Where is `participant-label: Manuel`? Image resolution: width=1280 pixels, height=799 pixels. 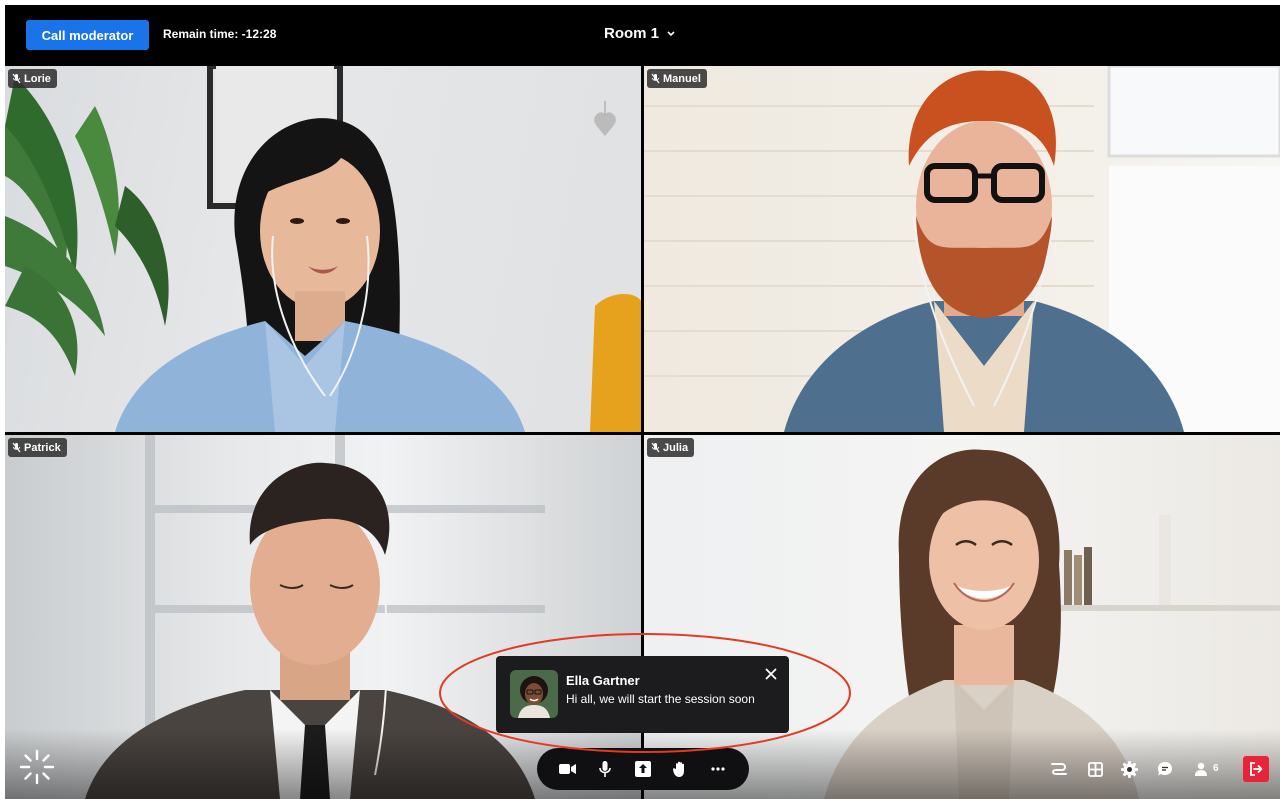 participant-label: Manuel is located at coordinates (677, 78).